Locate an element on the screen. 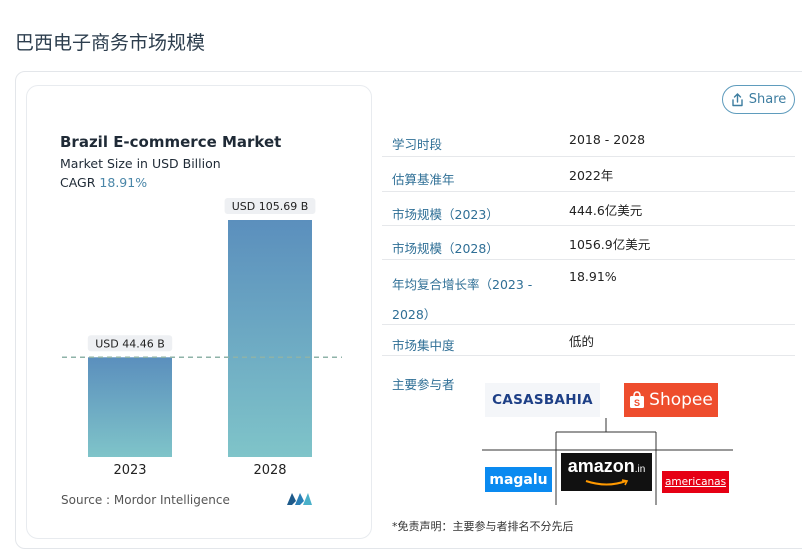 This screenshot has height=552, width=802. casas-bahia-text: CASASBAHIA is located at coordinates (542, 400).